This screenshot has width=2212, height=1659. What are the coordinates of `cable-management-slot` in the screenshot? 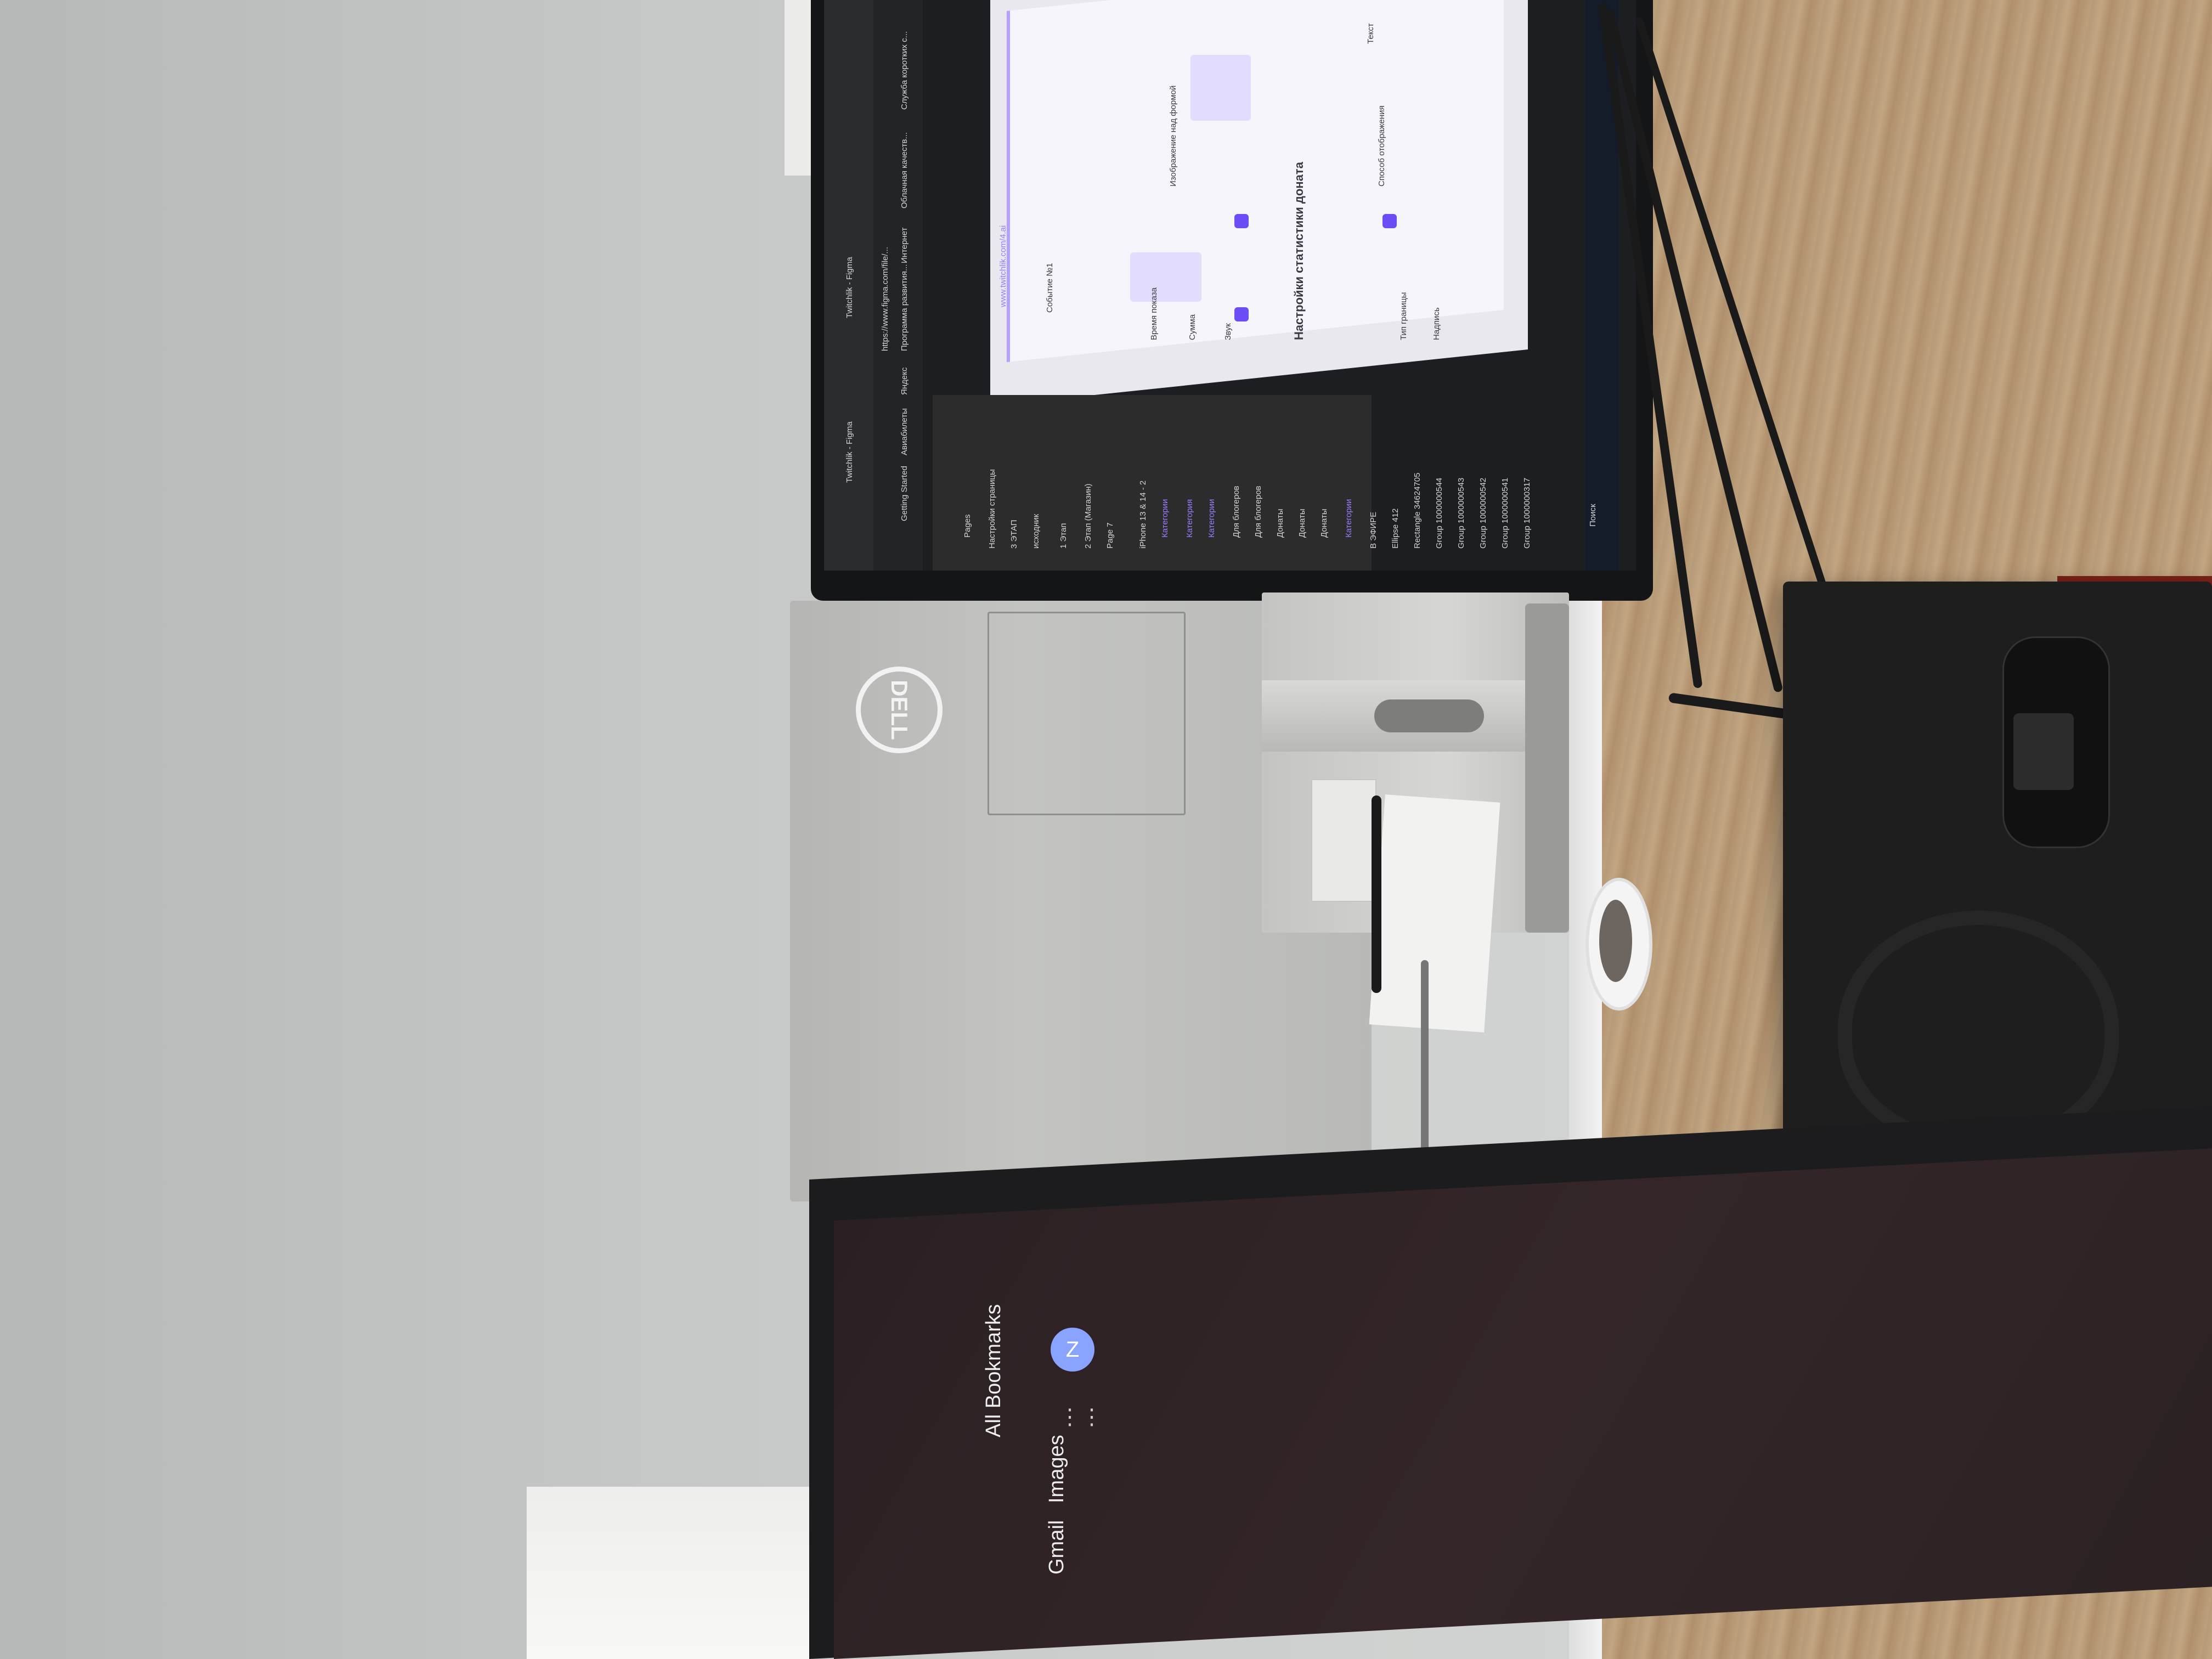 It's located at (1429, 715).